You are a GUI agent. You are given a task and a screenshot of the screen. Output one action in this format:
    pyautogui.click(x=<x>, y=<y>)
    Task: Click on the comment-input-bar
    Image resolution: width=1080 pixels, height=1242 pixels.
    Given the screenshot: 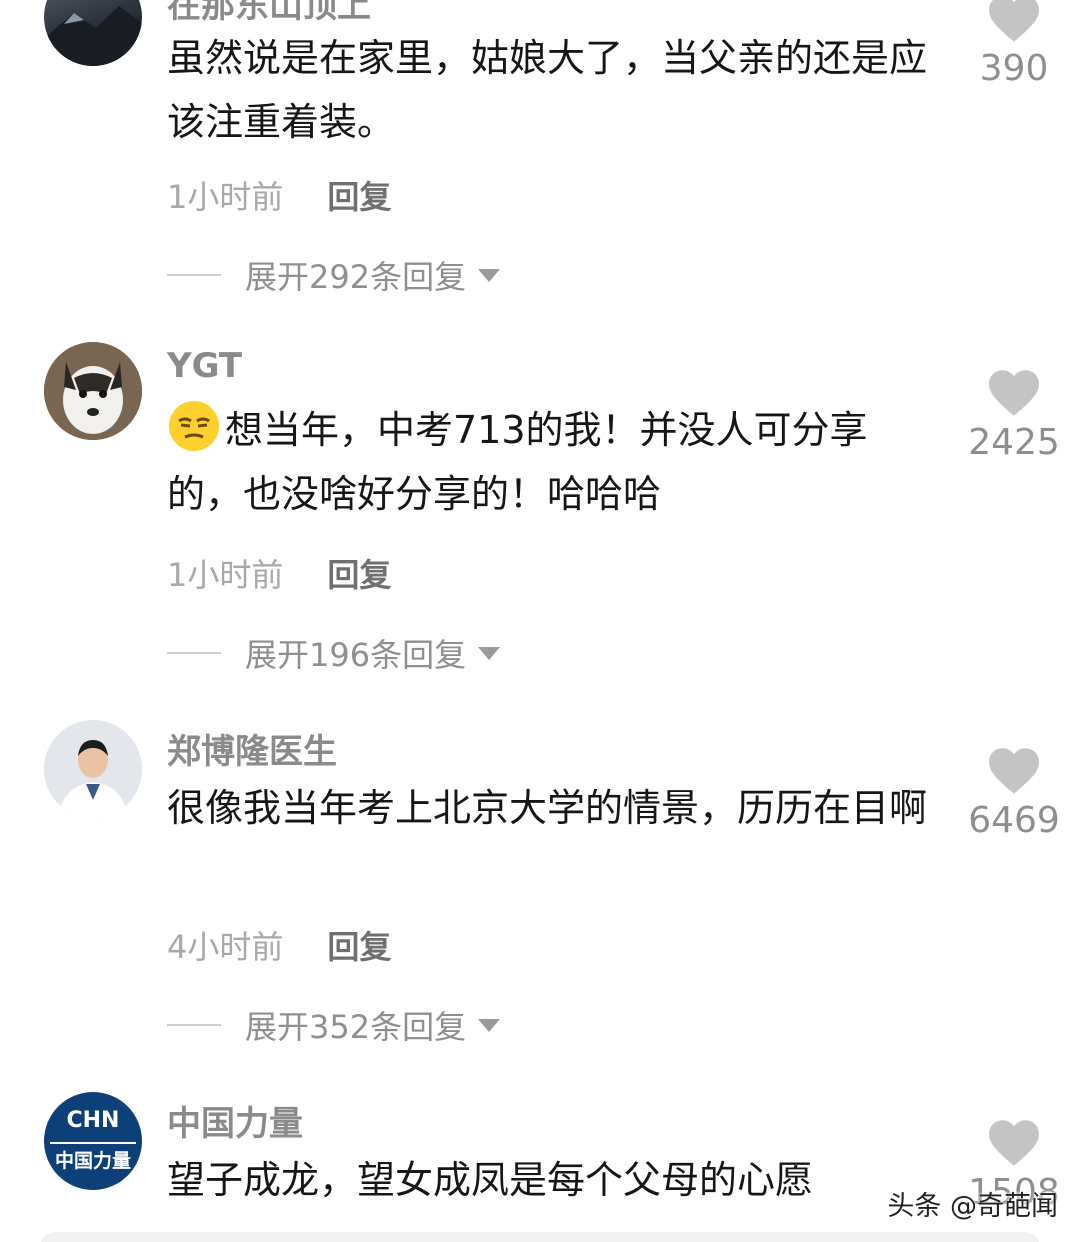 What is the action you would take?
    pyautogui.click(x=540, y=1237)
    